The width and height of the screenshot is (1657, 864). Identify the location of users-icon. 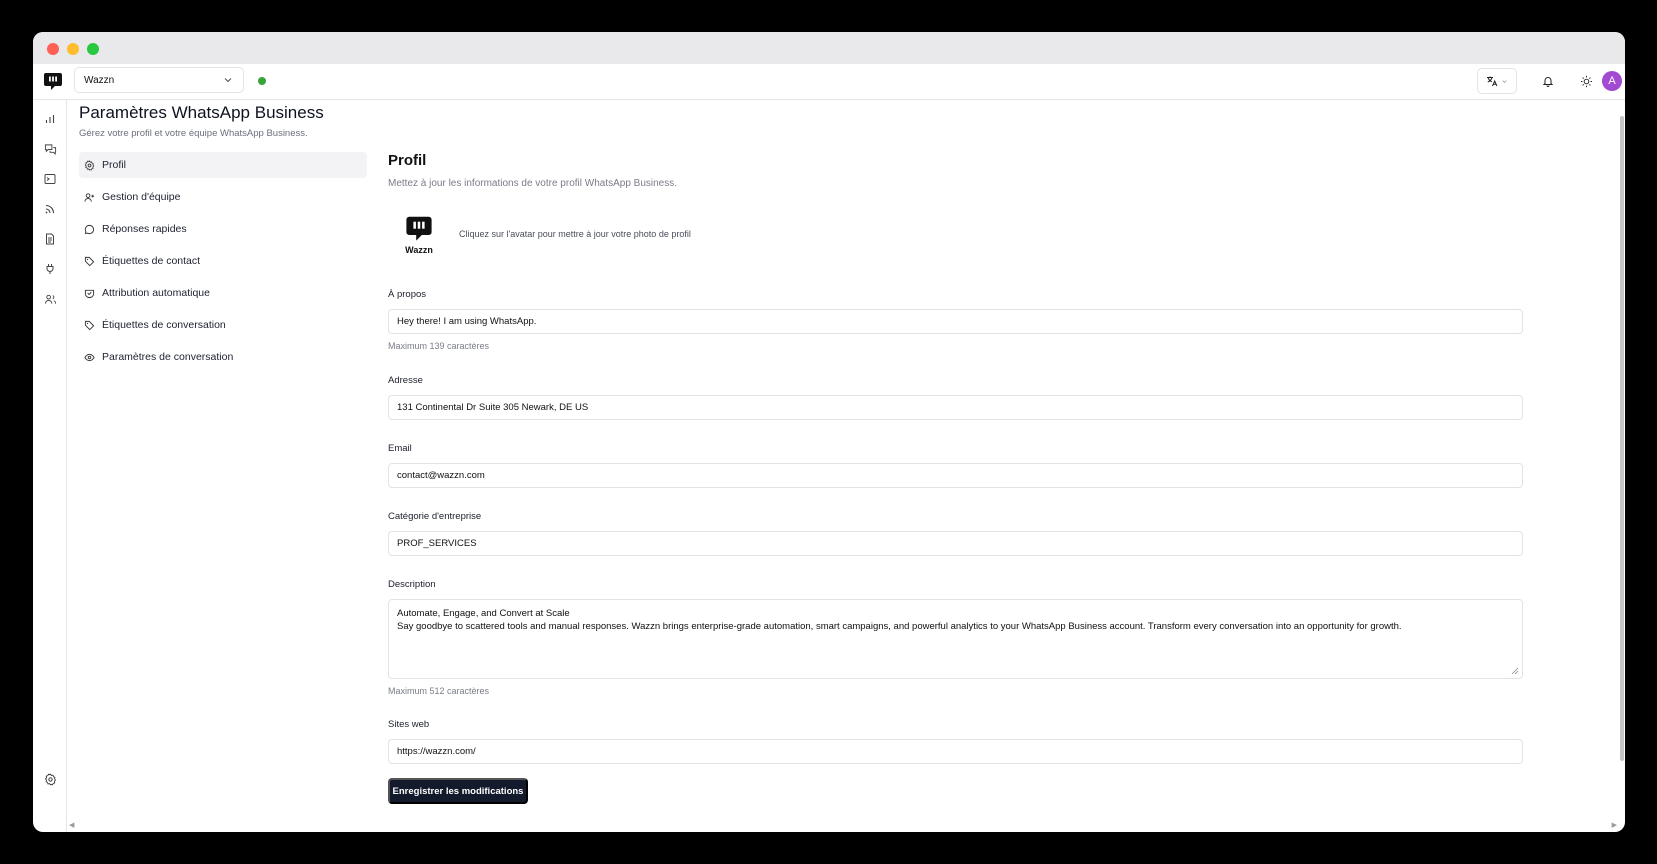
(50, 299).